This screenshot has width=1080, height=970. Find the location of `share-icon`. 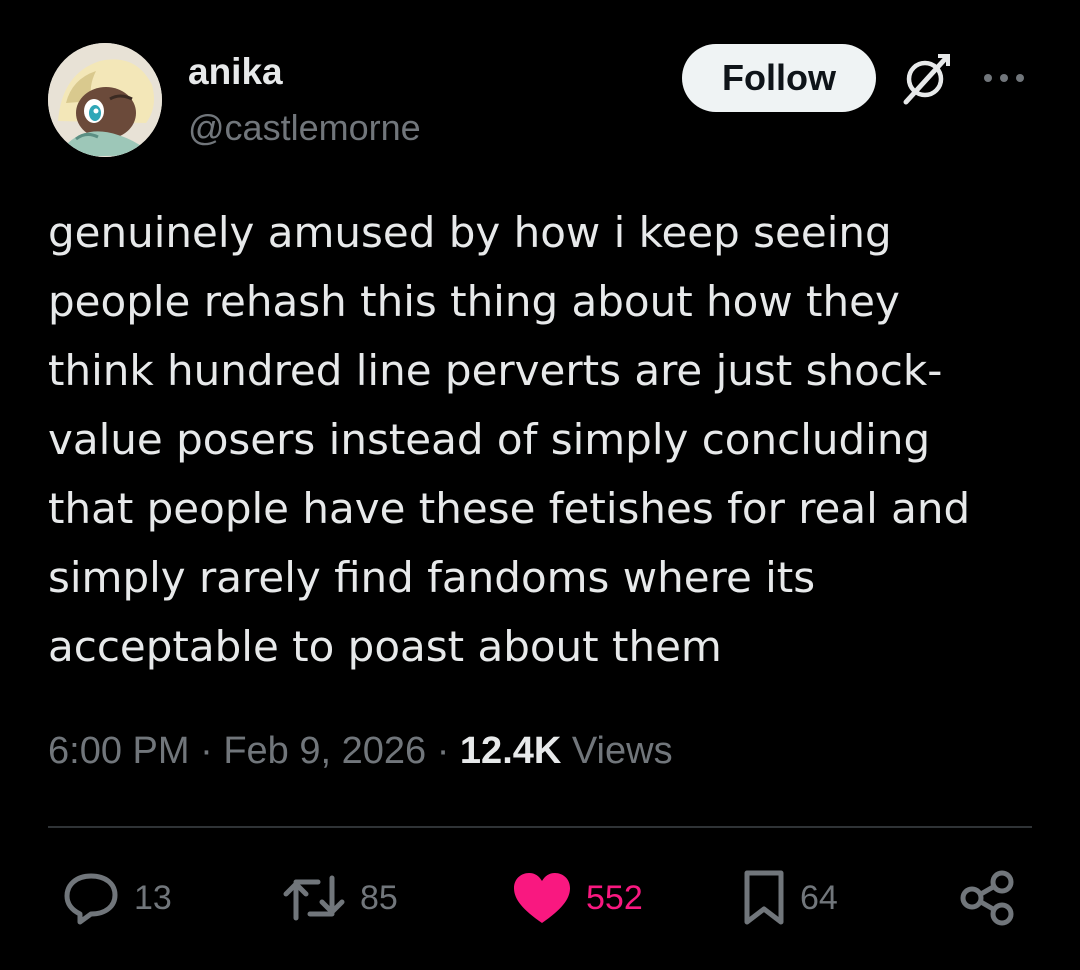

share-icon is located at coordinates (987, 898).